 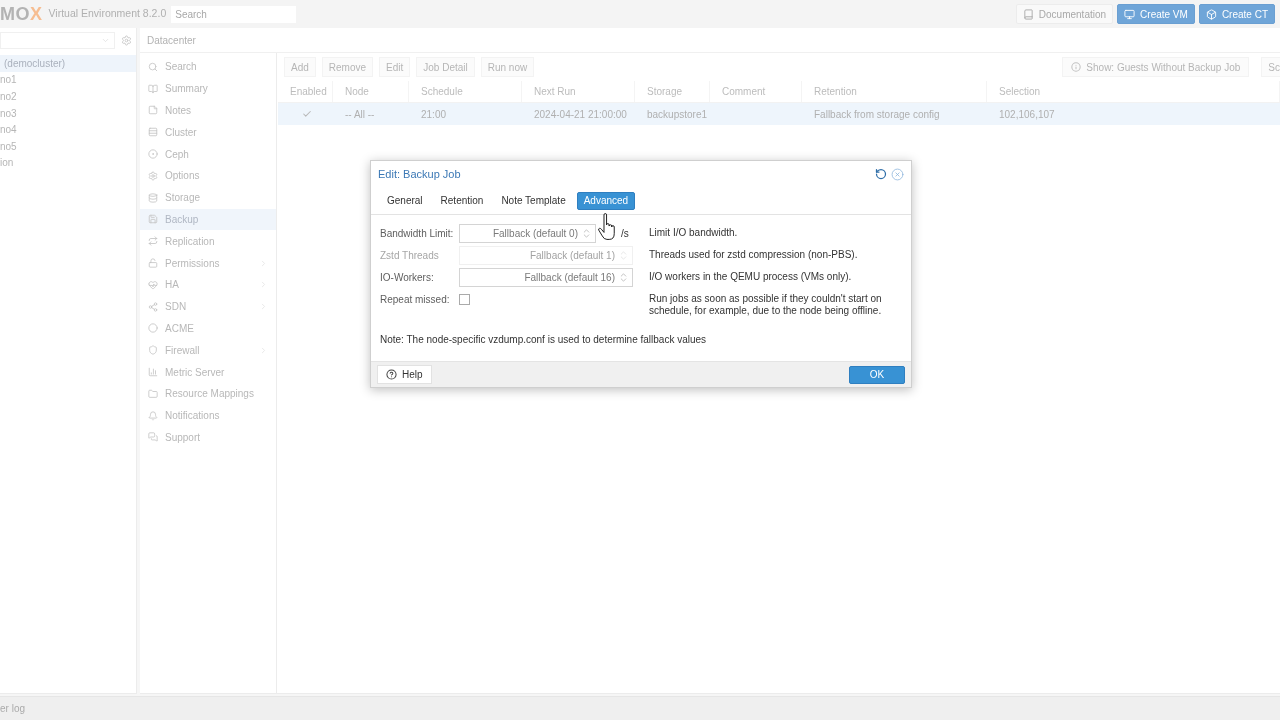 I want to click on note-icon, so click(x=153, y=110).